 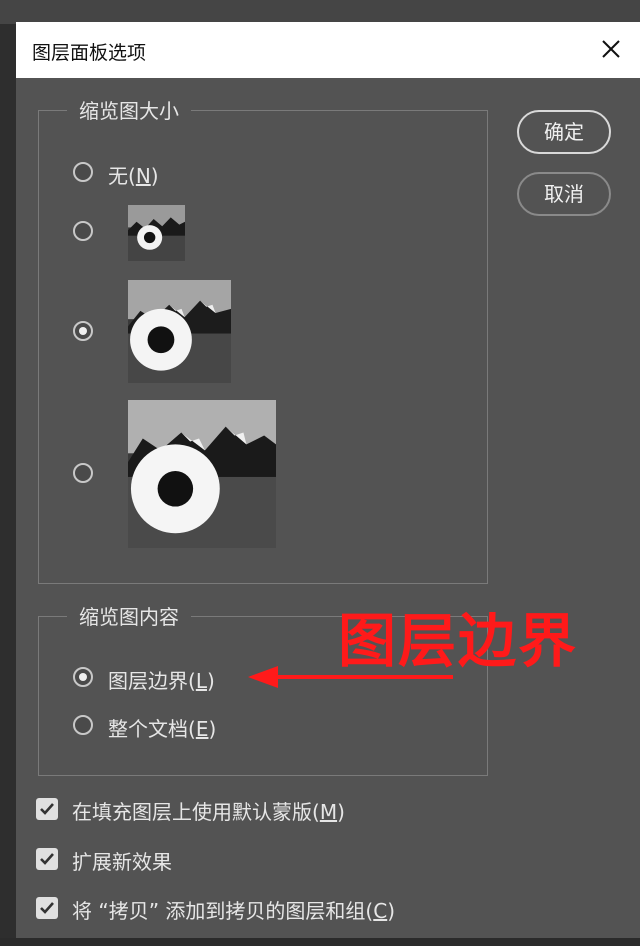 I want to click on checkbox-add-copy, so click(x=47, y=908).